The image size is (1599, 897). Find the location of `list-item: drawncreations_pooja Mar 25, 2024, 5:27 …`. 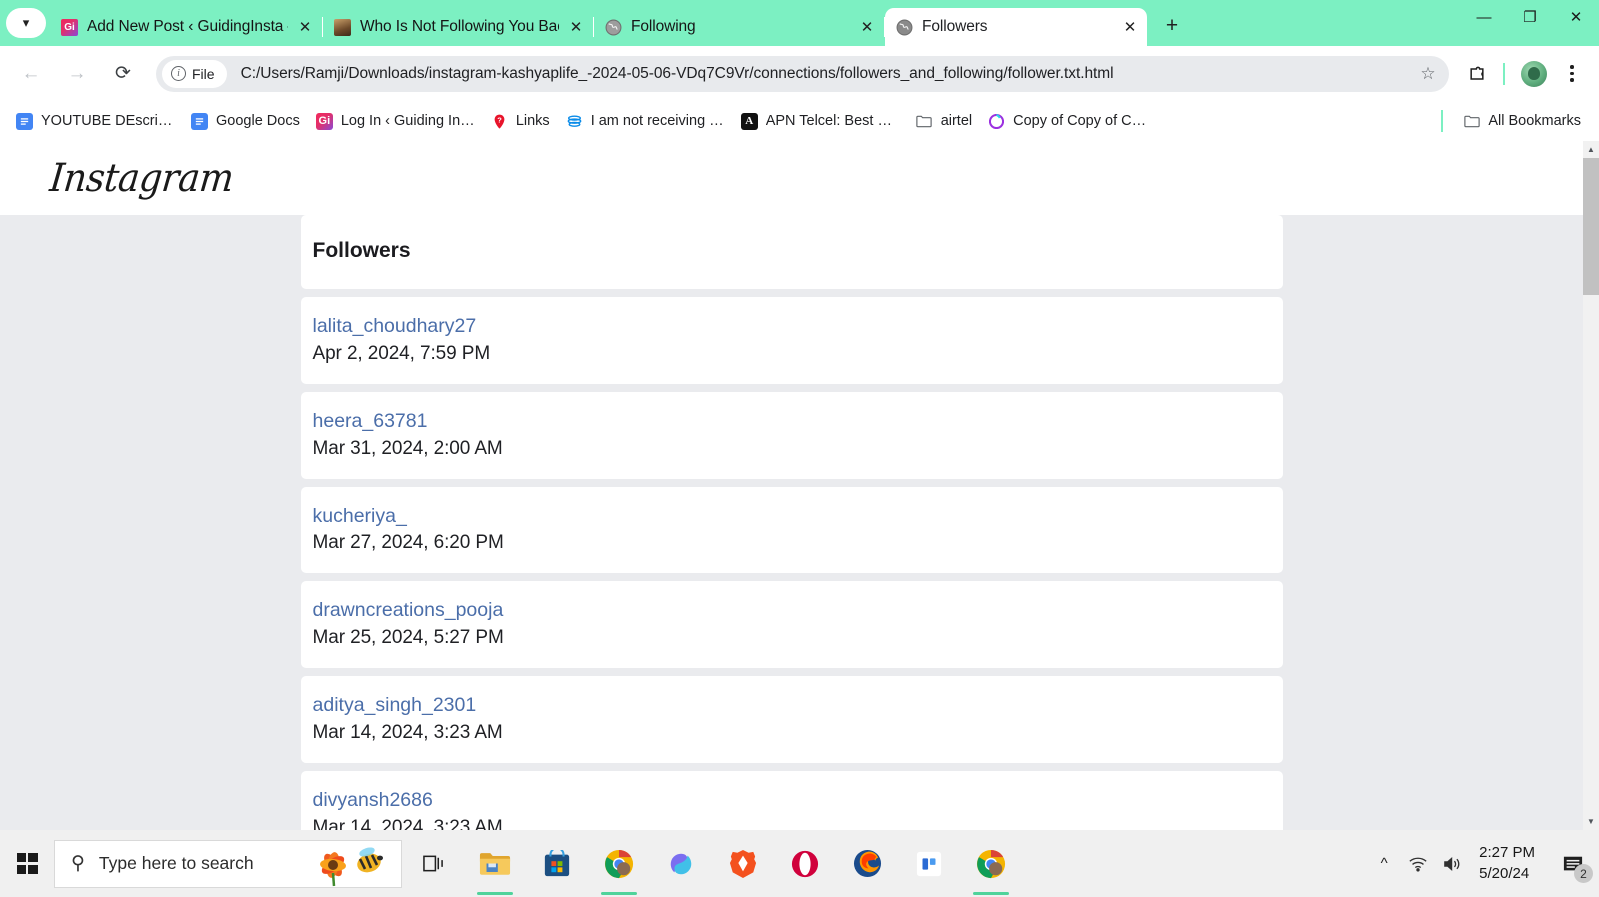

list-item: drawncreations_pooja Mar 25, 2024, 5:27 … is located at coordinates (791, 625).